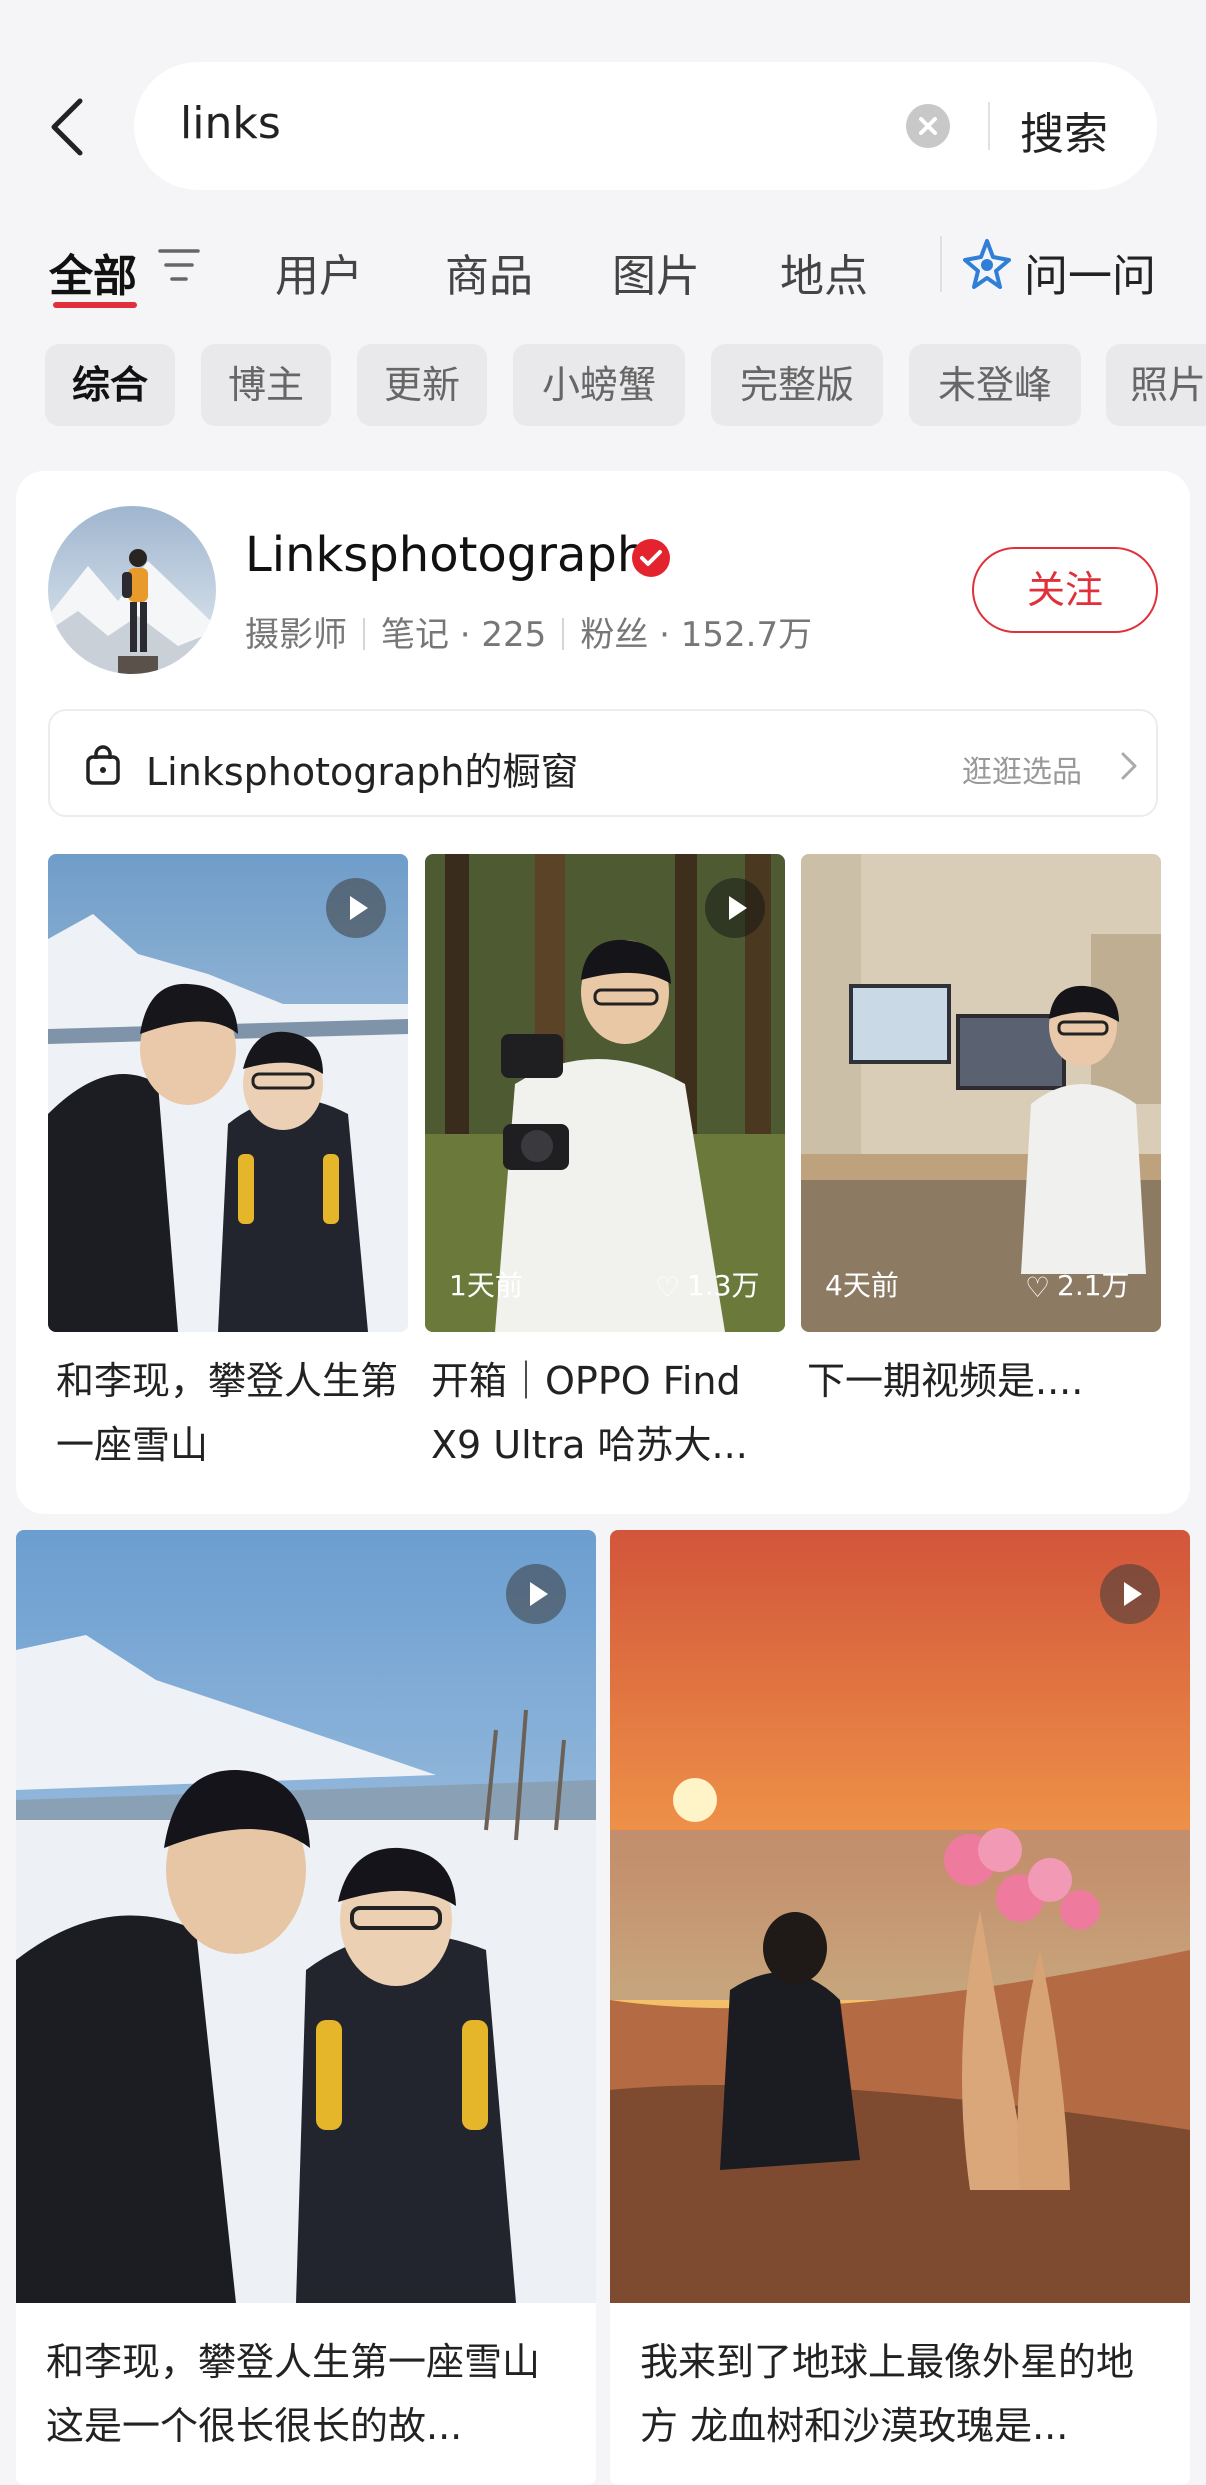  I want to click on tab-active-indicator, so click(95, 305).